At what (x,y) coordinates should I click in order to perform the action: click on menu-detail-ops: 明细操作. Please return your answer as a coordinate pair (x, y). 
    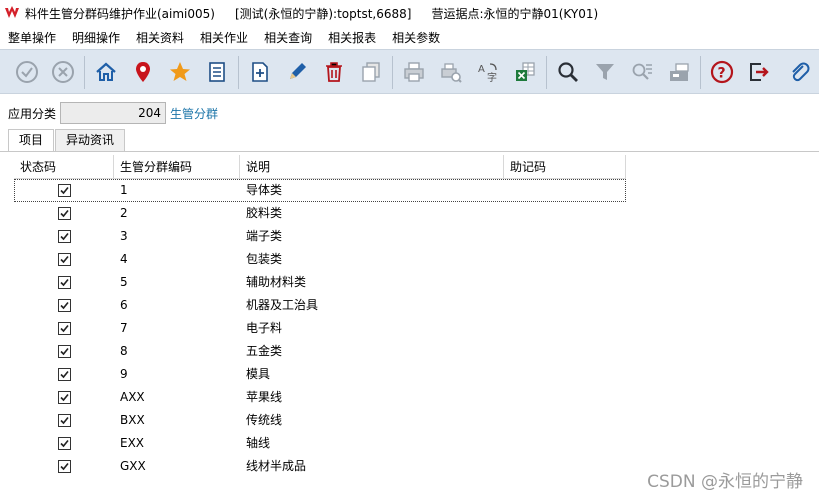
    Looking at the image, I should click on (96, 37).